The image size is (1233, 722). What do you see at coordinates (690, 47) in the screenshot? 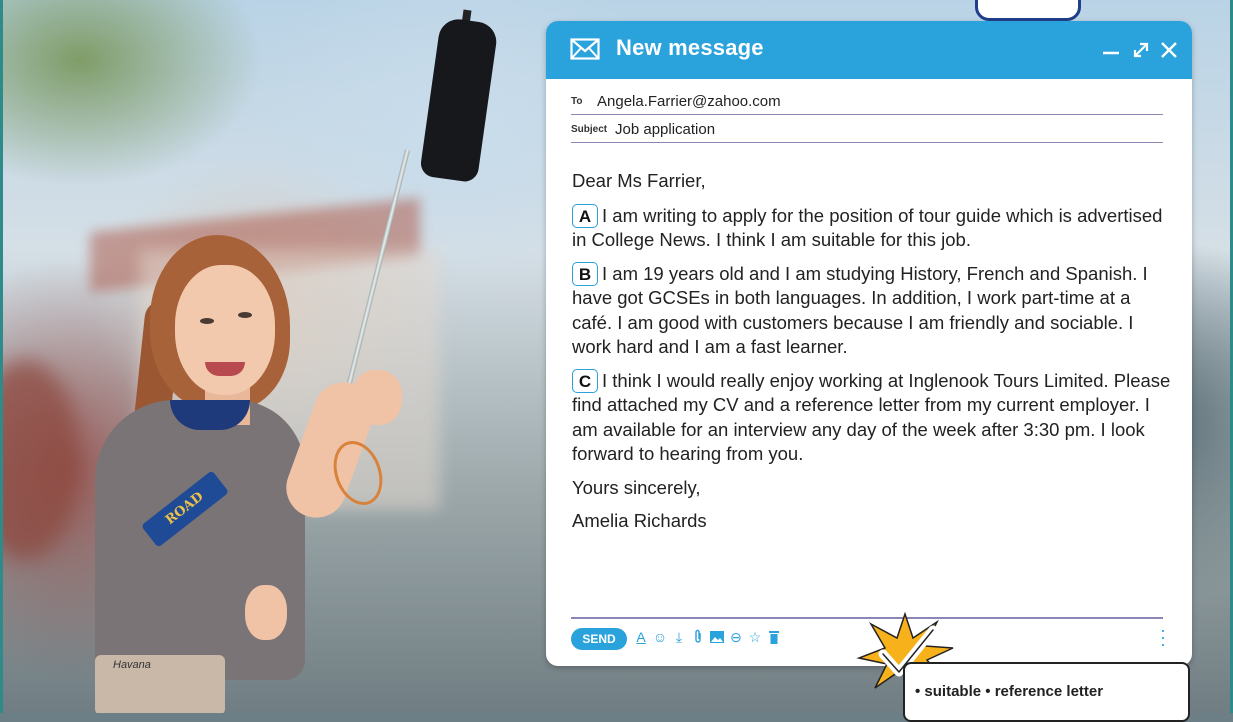
I see `window-title: New message` at bounding box center [690, 47].